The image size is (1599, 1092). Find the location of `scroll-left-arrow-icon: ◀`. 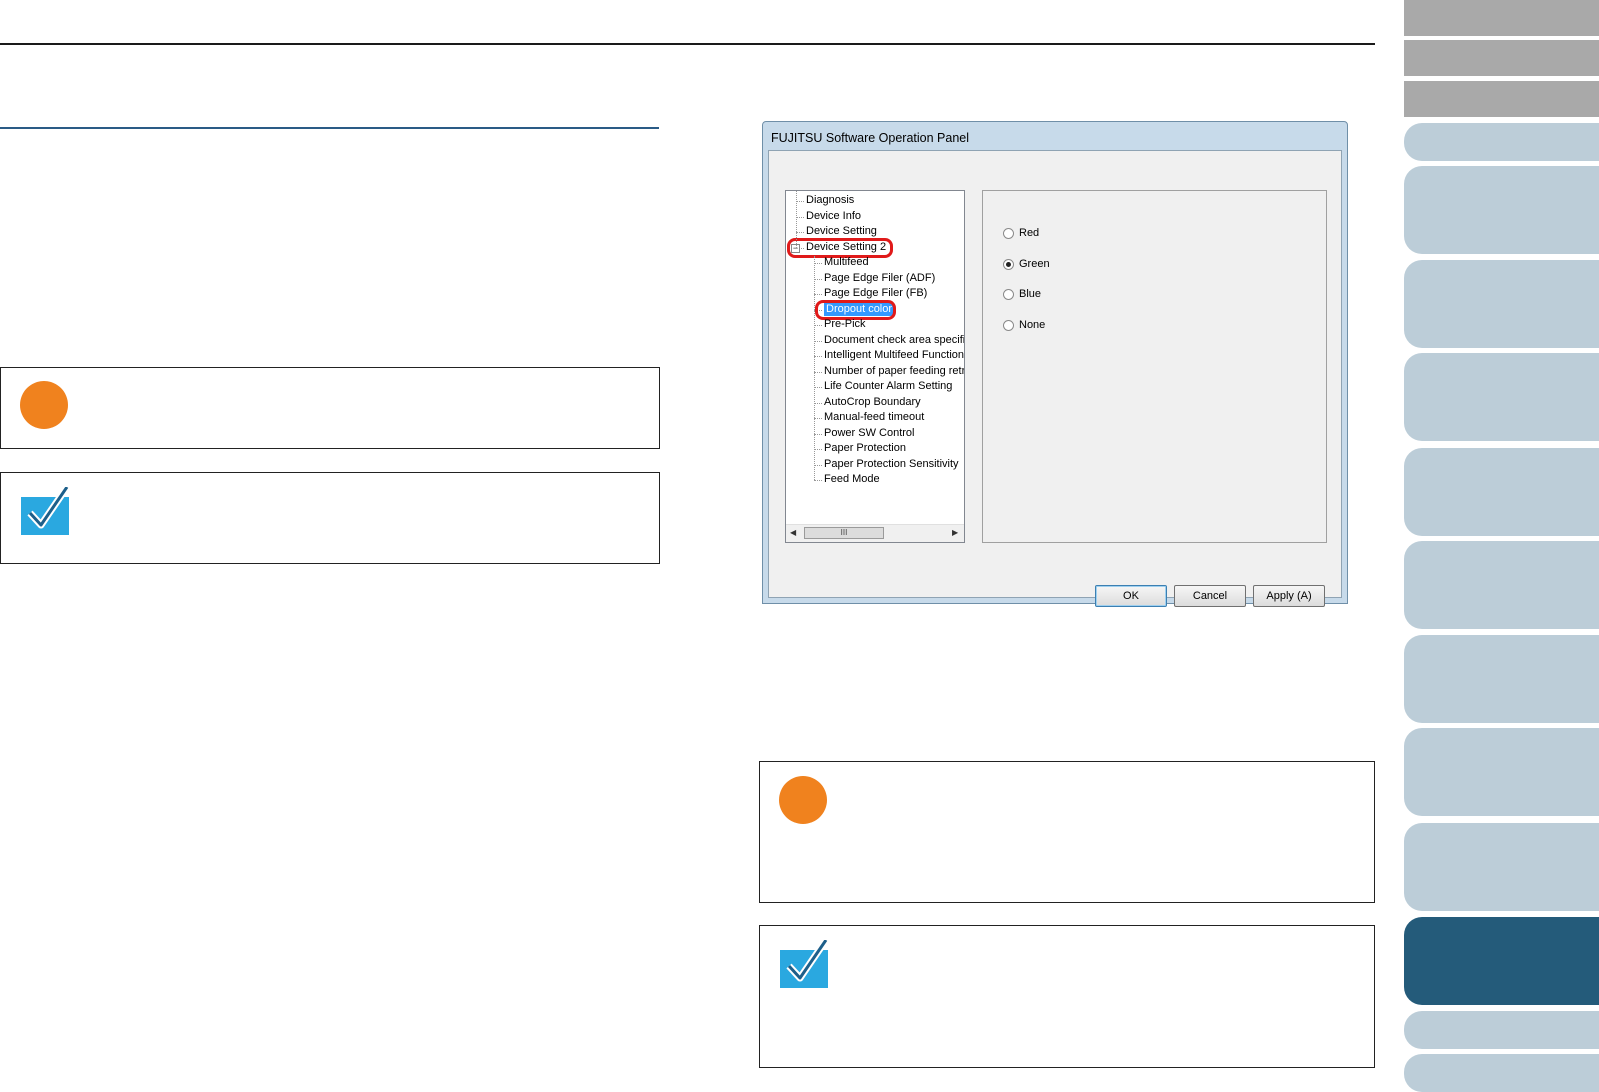

scroll-left-arrow-icon: ◀ is located at coordinates (793, 532).